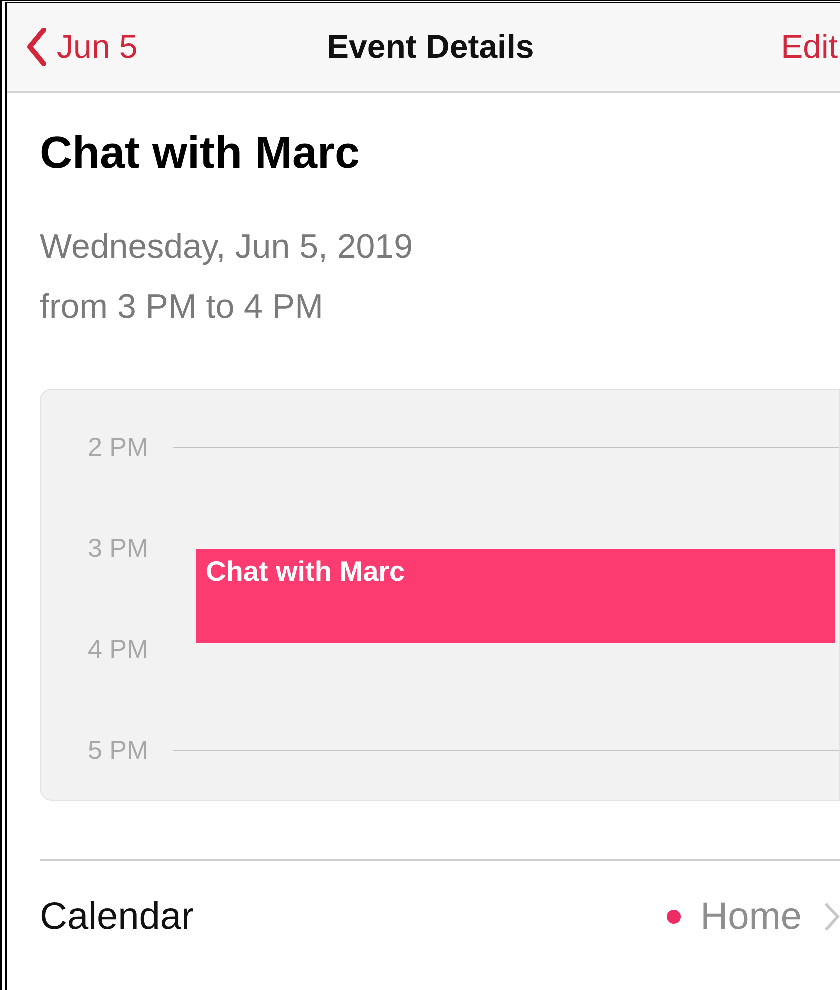 The image size is (840, 990). Describe the element at coordinates (430, 47) in the screenshot. I see `screen-title: Event Details` at that location.